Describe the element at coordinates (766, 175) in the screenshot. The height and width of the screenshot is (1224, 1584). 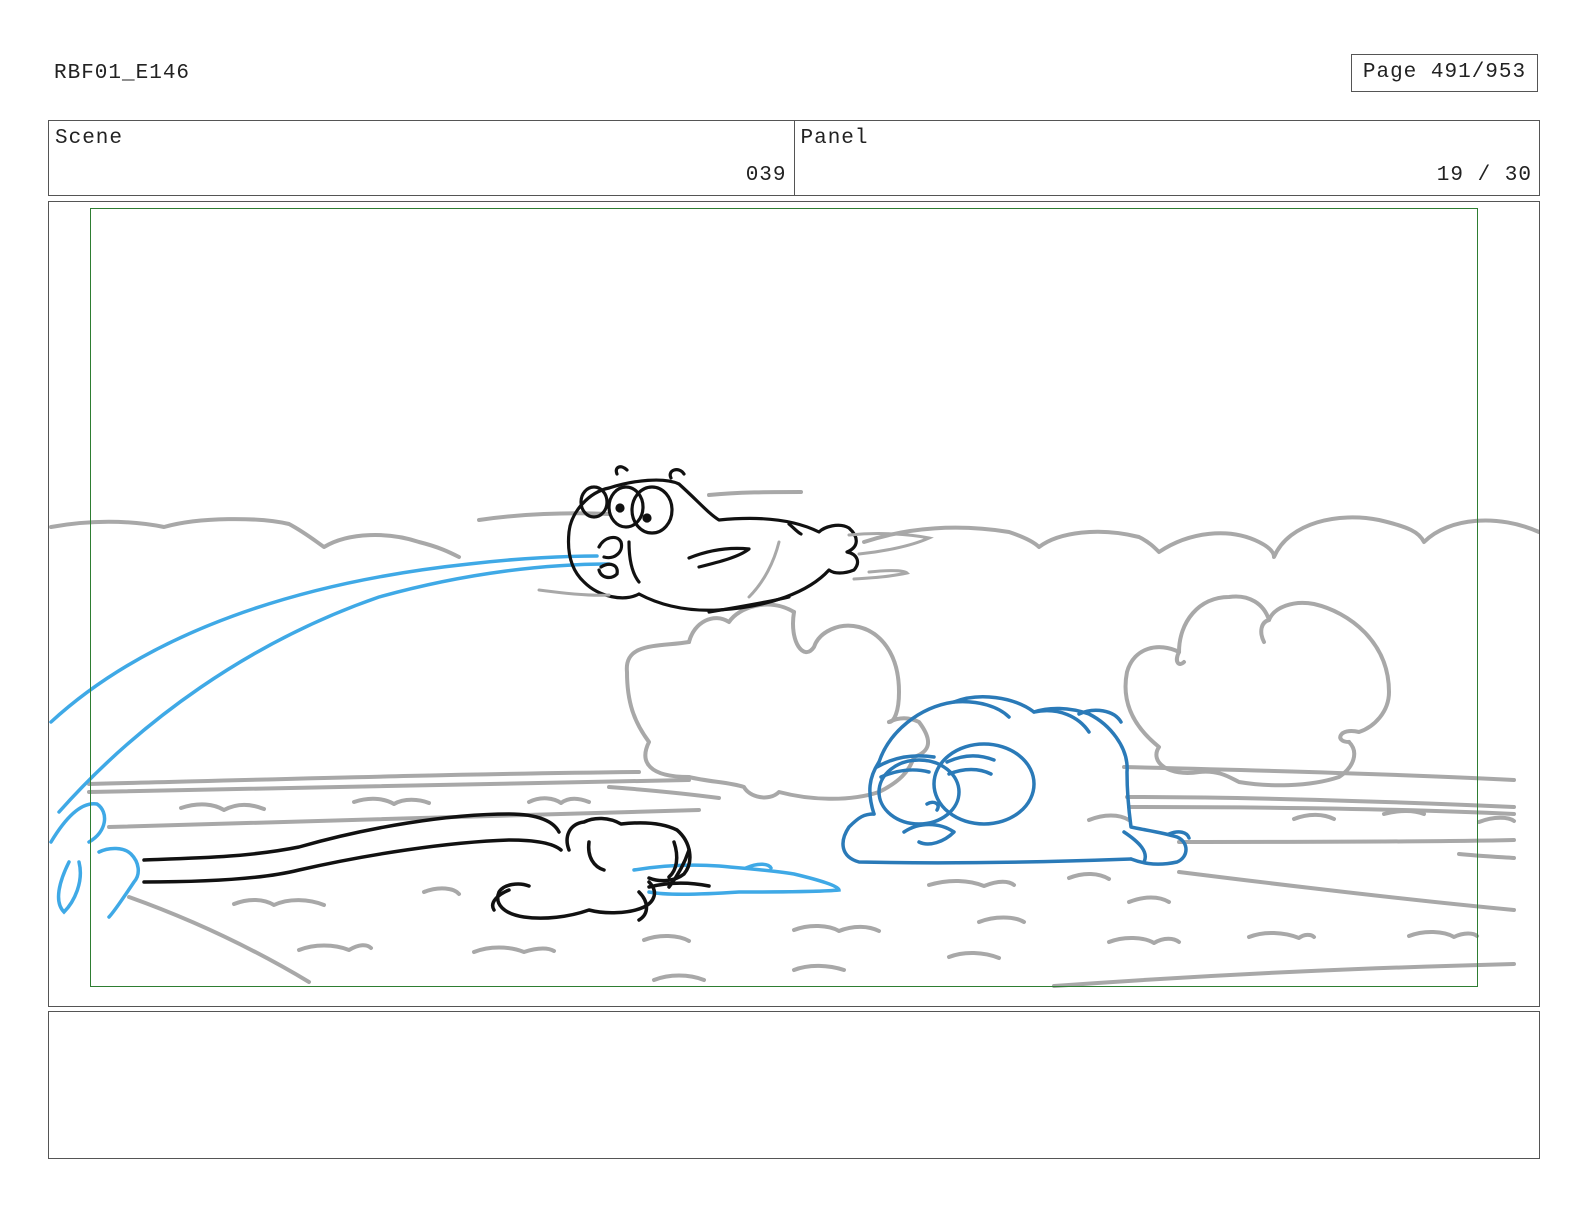
I see `scene-number: 039` at that location.